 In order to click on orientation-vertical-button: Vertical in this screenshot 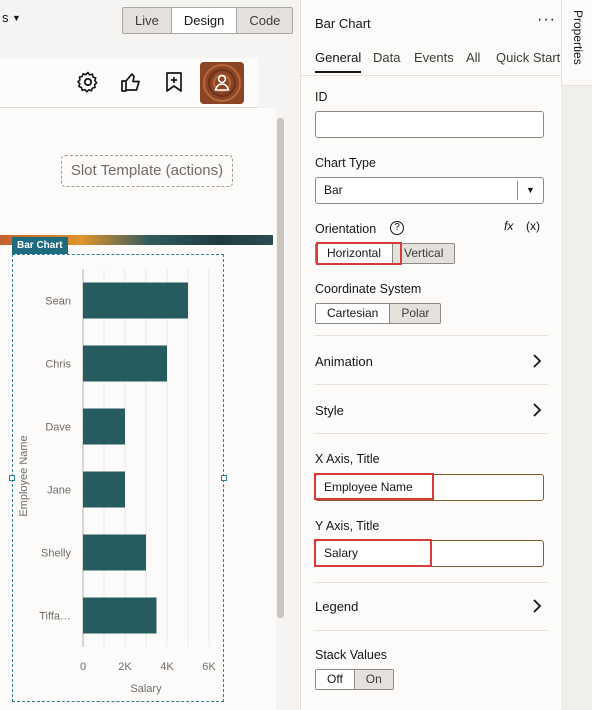, I will do `click(424, 253)`.